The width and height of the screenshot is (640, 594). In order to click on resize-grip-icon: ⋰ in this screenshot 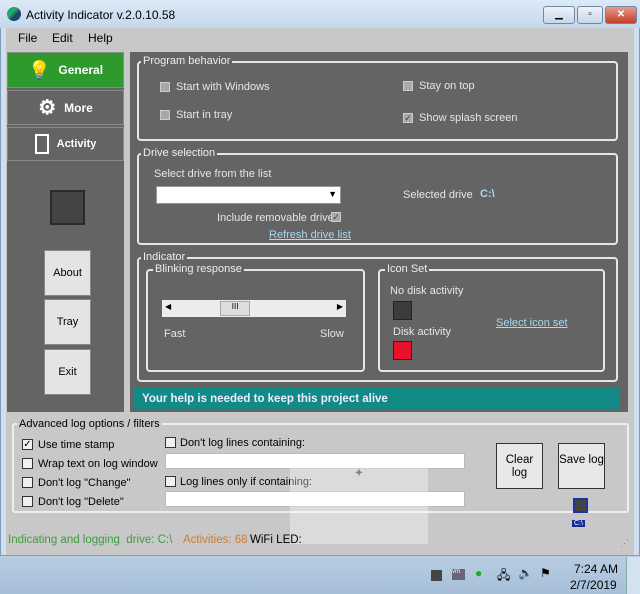, I will do `click(624, 543)`.